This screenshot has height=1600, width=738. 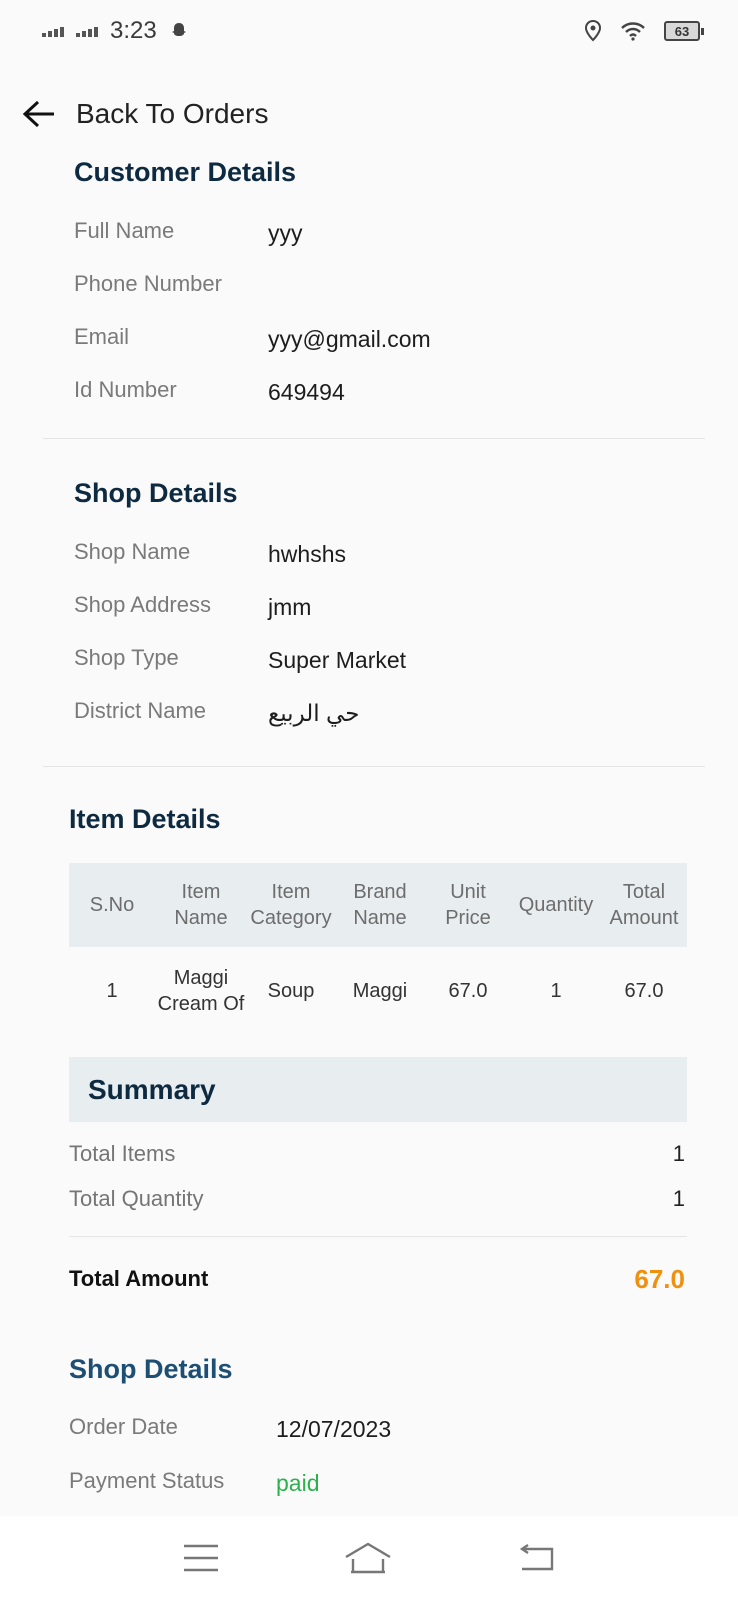 What do you see at coordinates (201, 991) in the screenshot?
I see `table-cell: Maggi Cream Of` at bounding box center [201, 991].